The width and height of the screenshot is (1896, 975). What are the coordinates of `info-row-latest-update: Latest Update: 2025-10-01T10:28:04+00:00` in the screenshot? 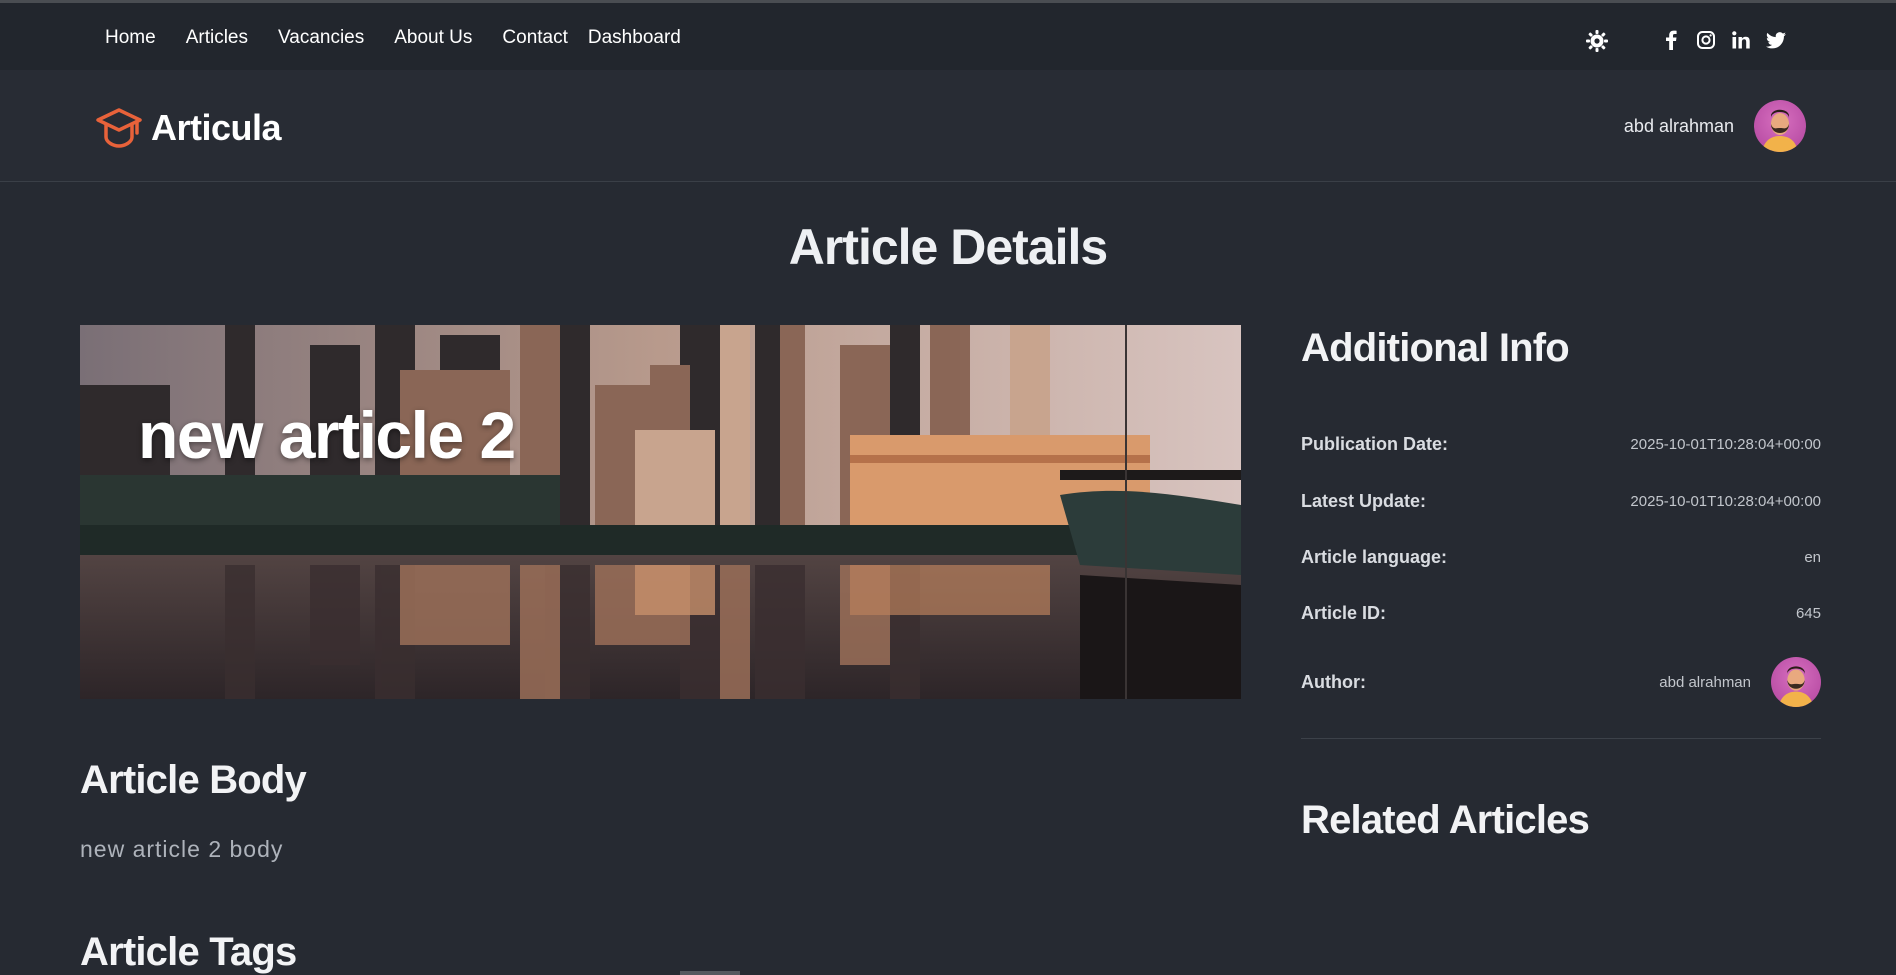 It's located at (1561, 501).